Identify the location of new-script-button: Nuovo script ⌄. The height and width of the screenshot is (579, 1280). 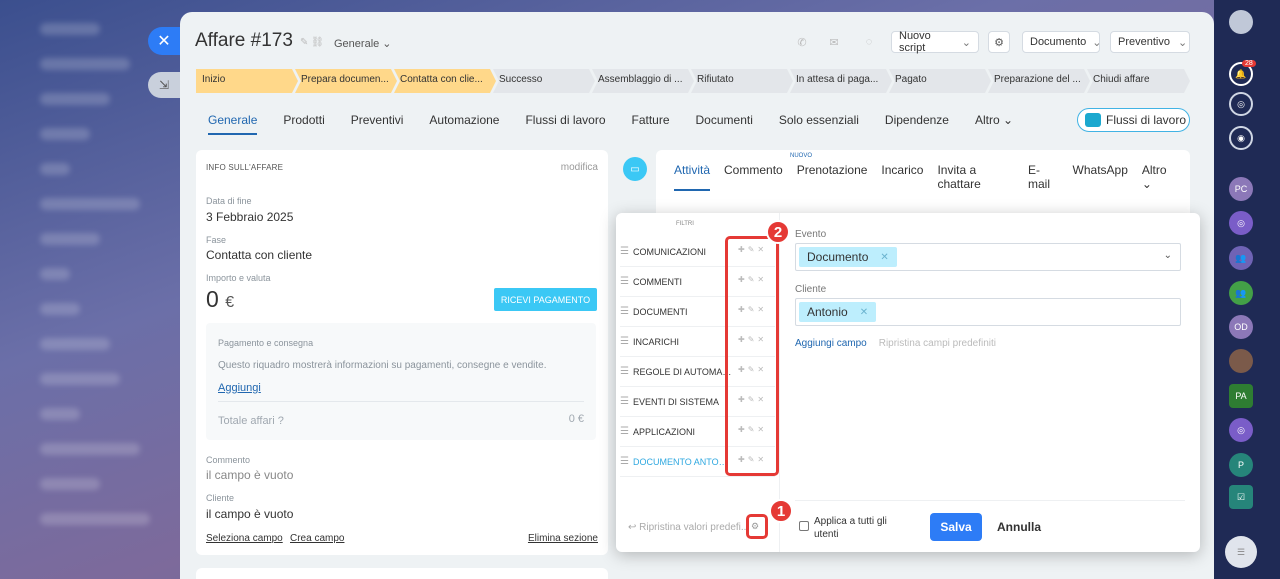
(935, 42).